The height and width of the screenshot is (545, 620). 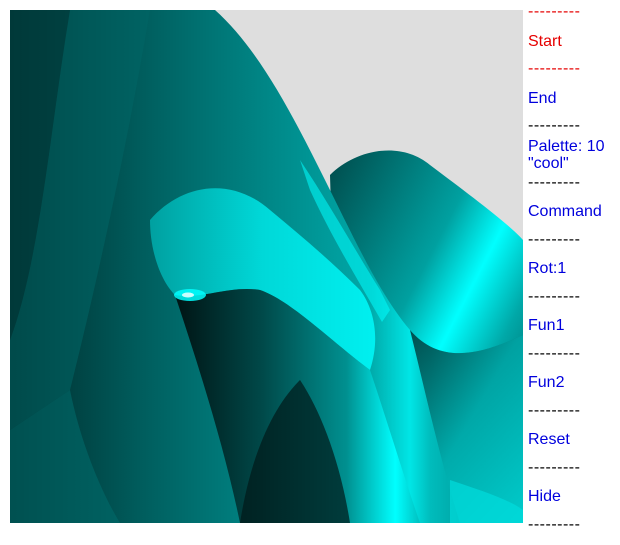 What do you see at coordinates (546, 382) in the screenshot?
I see `menu-item-fun2: Fun2` at bounding box center [546, 382].